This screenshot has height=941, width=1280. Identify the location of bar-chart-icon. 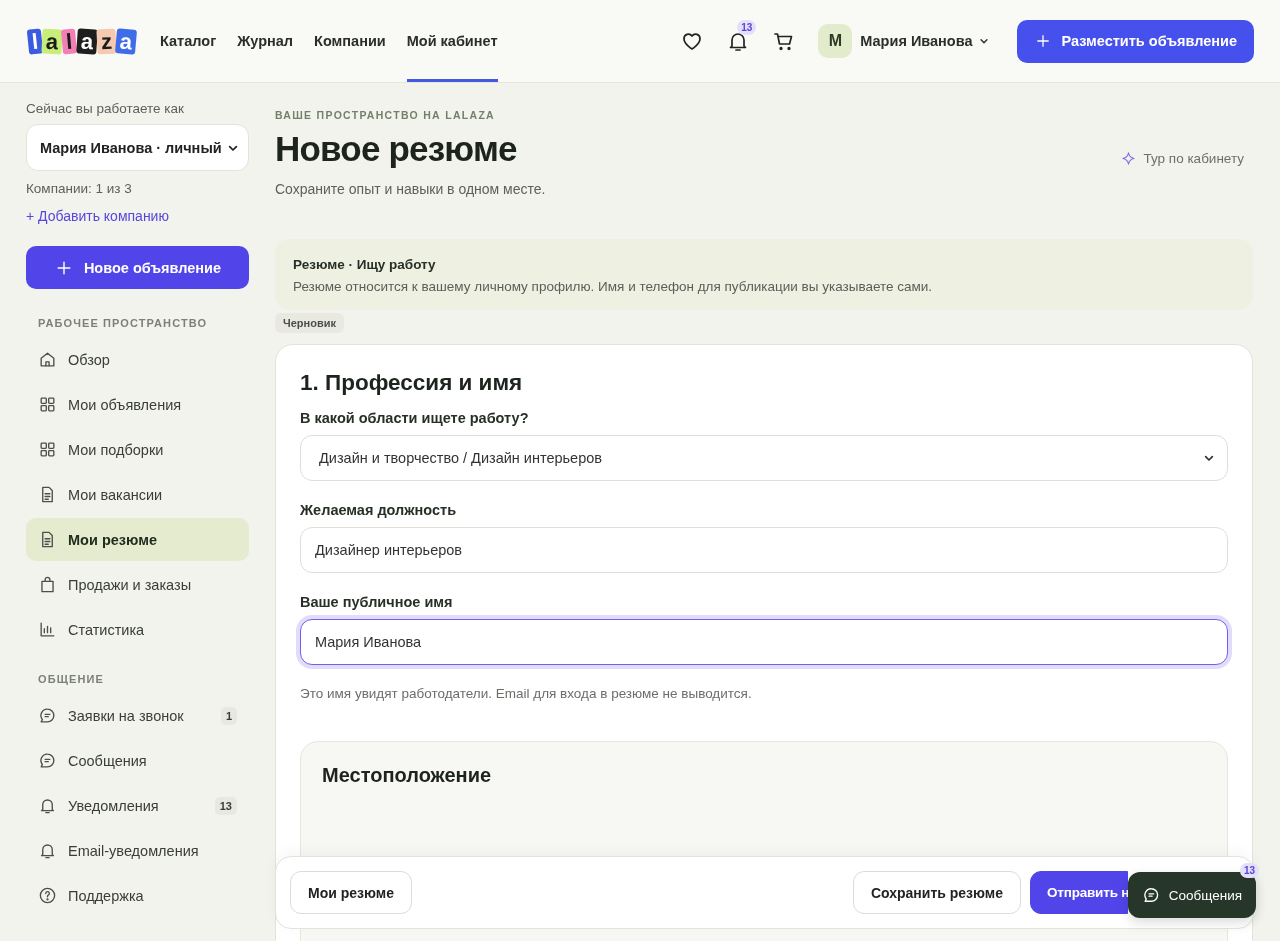
(47, 629).